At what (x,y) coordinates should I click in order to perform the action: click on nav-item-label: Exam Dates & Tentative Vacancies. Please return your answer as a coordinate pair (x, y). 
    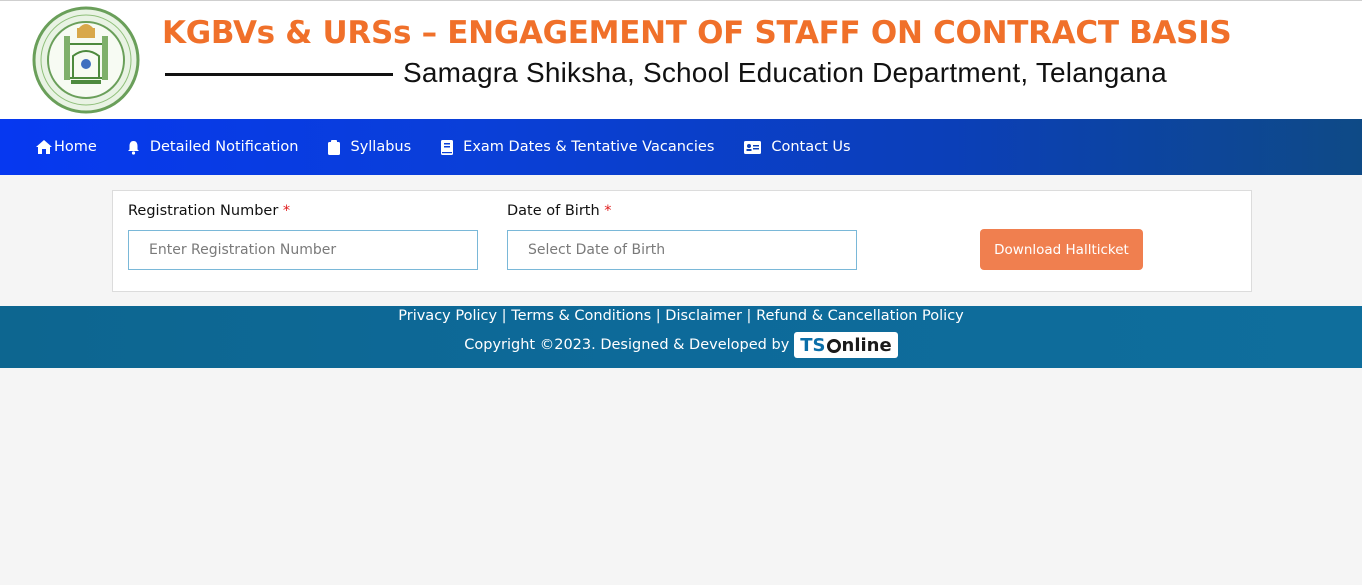
    Looking at the image, I should click on (589, 147).